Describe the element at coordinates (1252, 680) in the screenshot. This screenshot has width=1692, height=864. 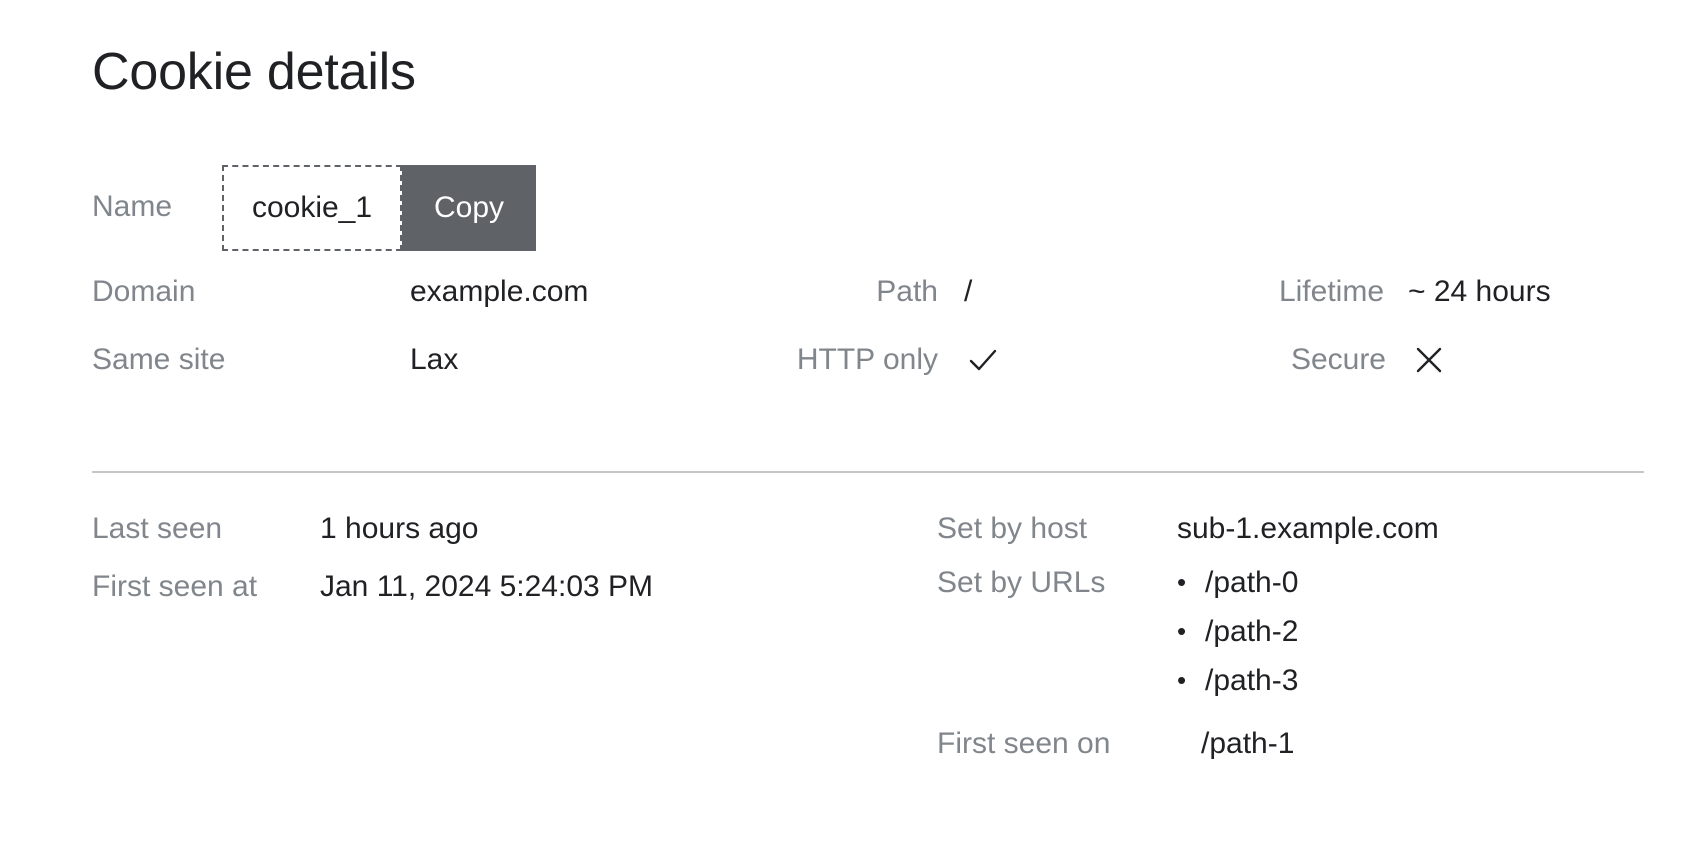
I see `list-item-label: /path-3` at that location.